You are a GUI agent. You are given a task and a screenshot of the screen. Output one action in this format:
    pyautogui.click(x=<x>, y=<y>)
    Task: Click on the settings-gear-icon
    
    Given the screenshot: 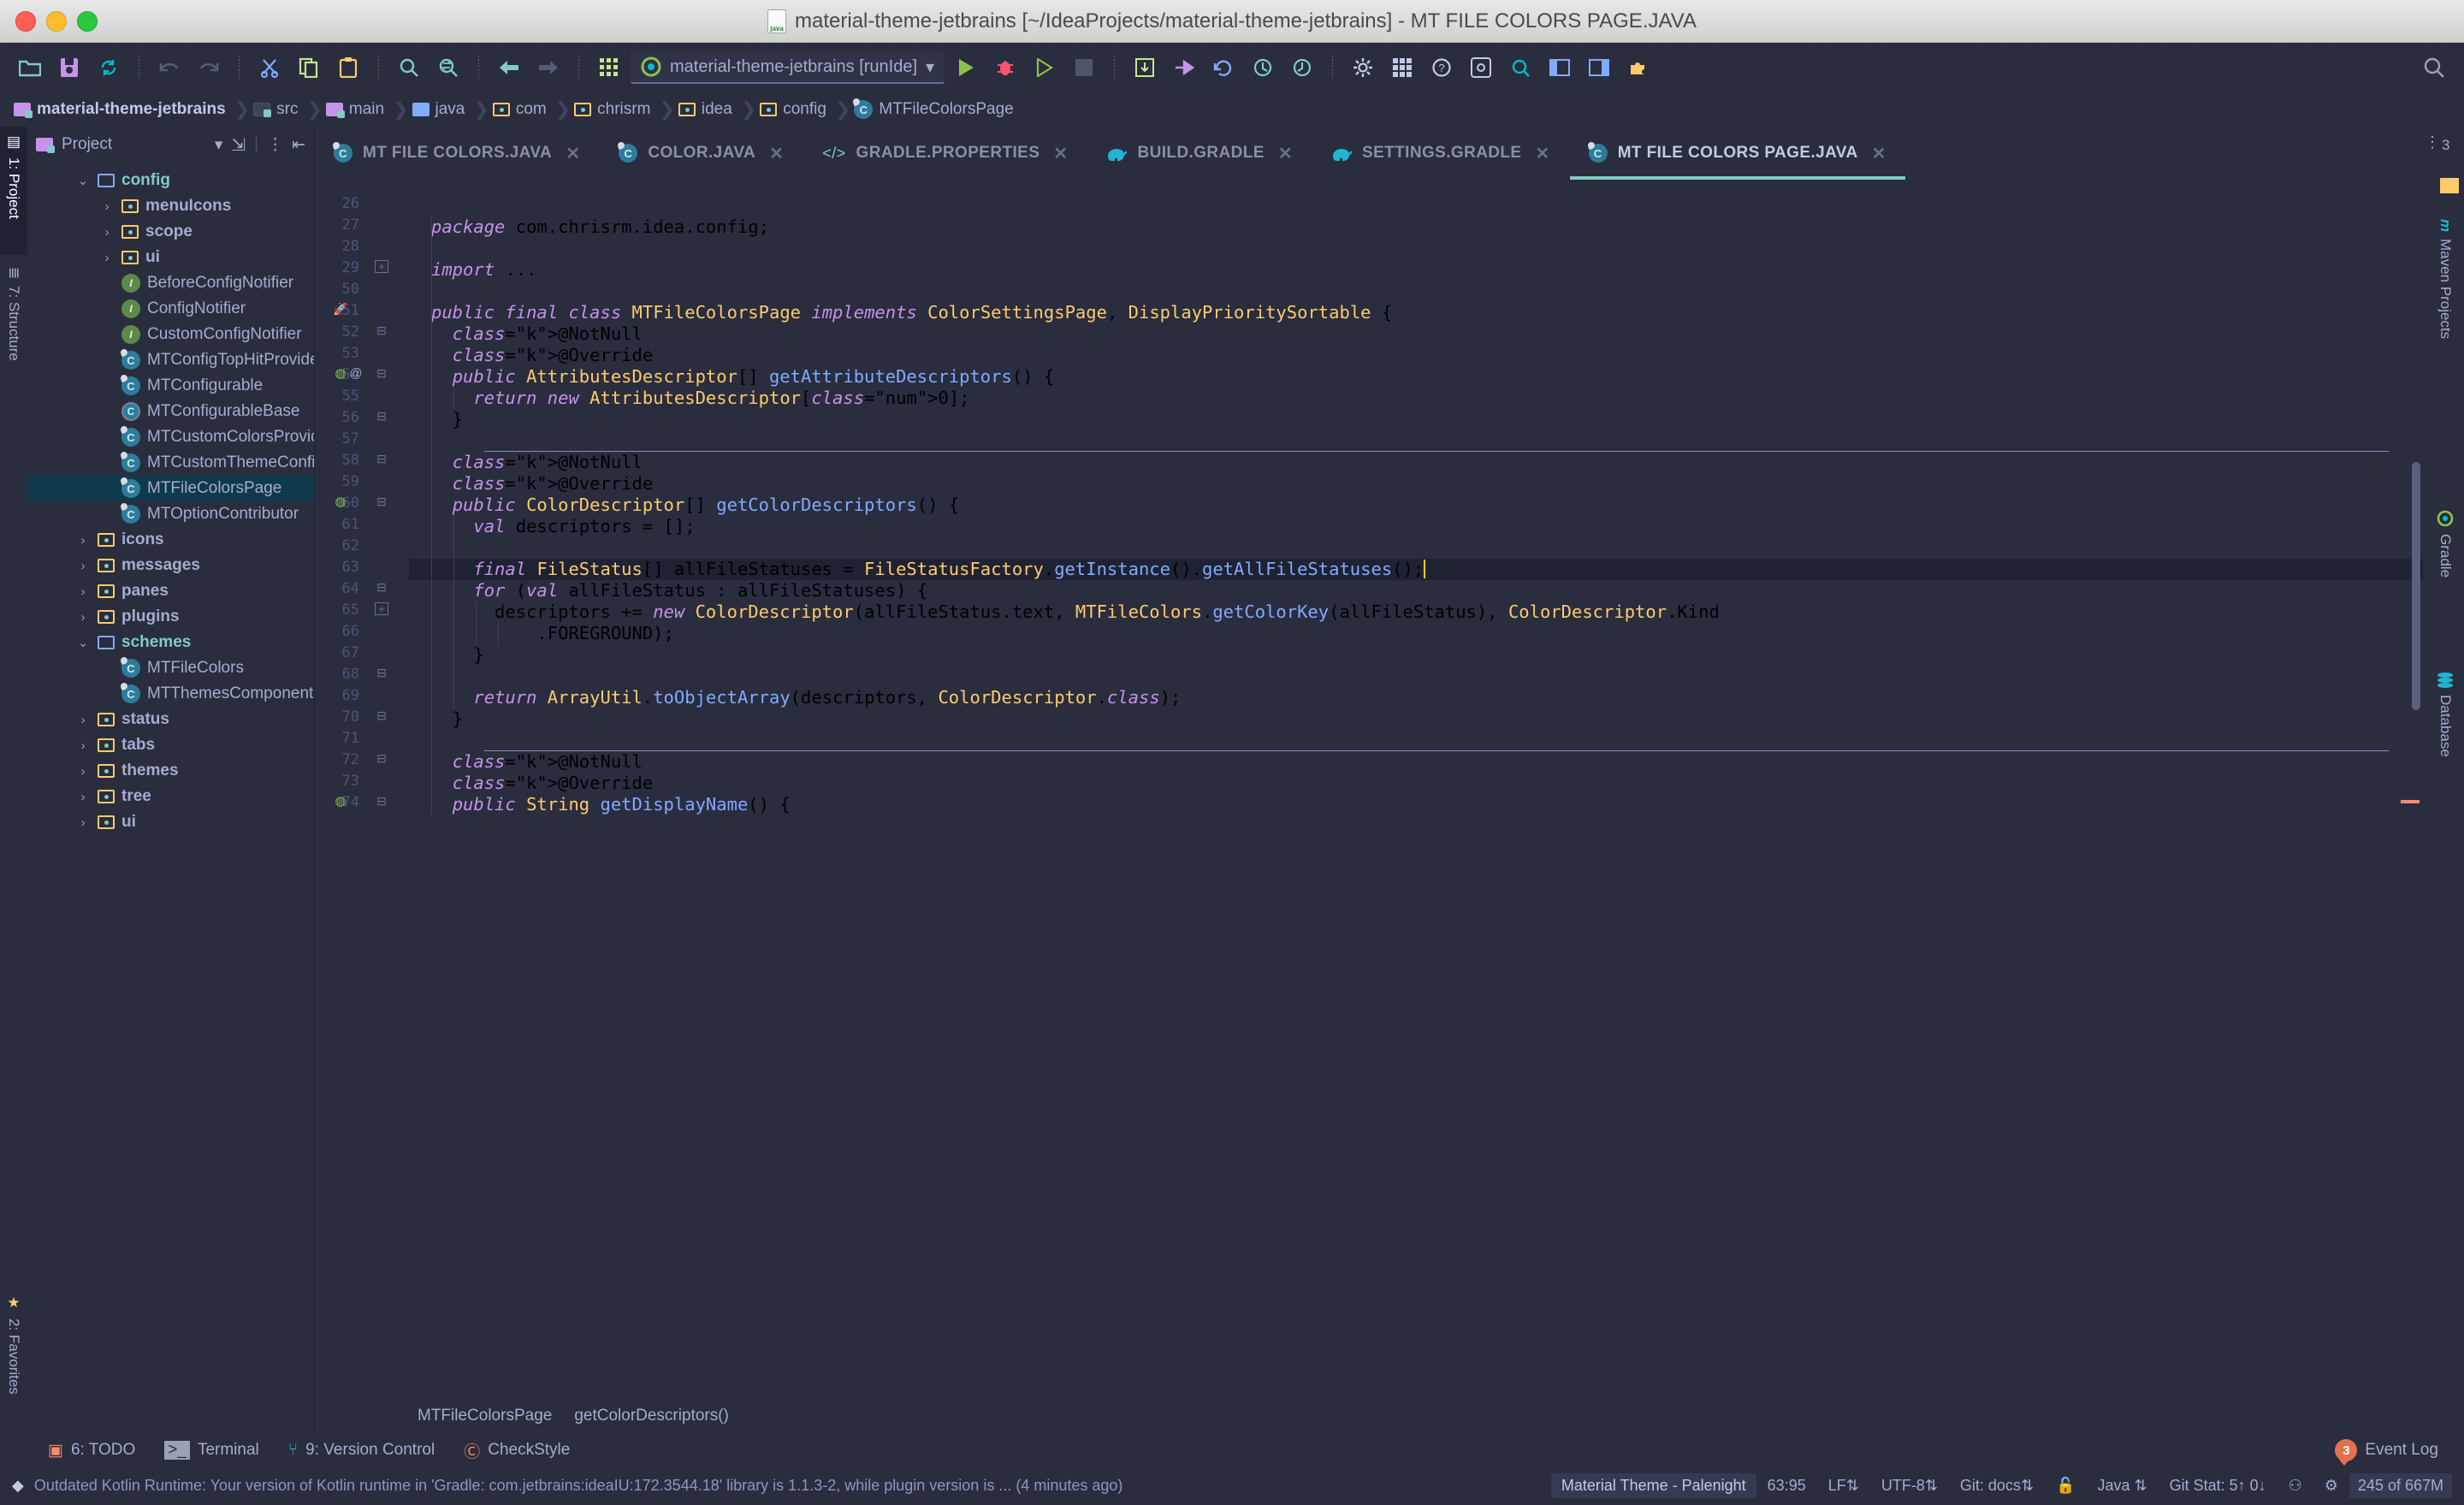 What is the action you would take?
    pyautogui.click(x=1363, y=68)
    